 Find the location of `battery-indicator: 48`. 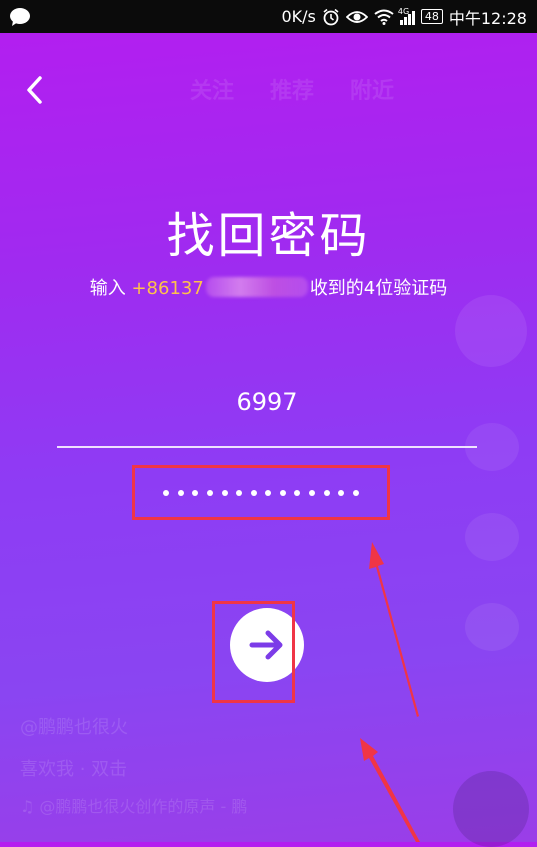

battery-indicator: 48 is located at coordinates (431, 16).